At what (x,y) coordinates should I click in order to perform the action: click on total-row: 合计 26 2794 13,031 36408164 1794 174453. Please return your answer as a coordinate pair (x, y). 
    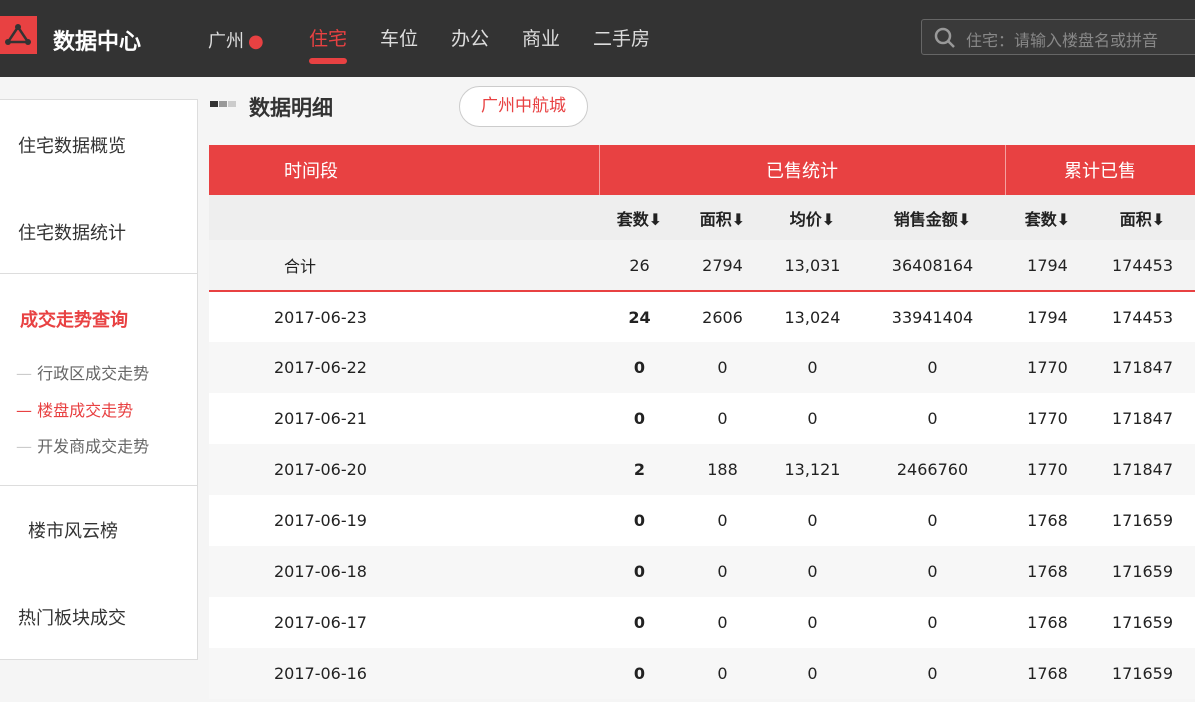
    Looking at the image, I should click on (702, 266).